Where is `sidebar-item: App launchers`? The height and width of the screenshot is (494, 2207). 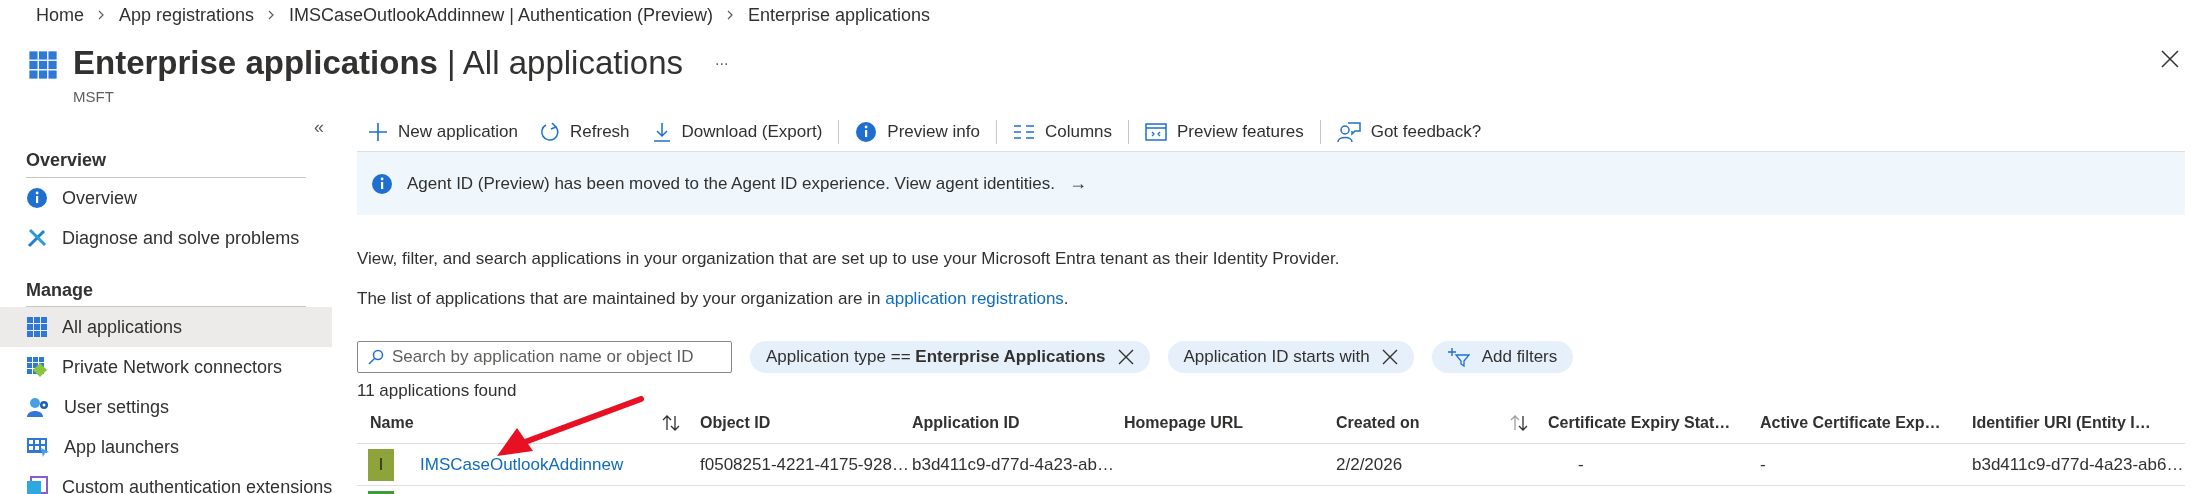 sidebar-item: App launchers is located at coordinates (166, 447).